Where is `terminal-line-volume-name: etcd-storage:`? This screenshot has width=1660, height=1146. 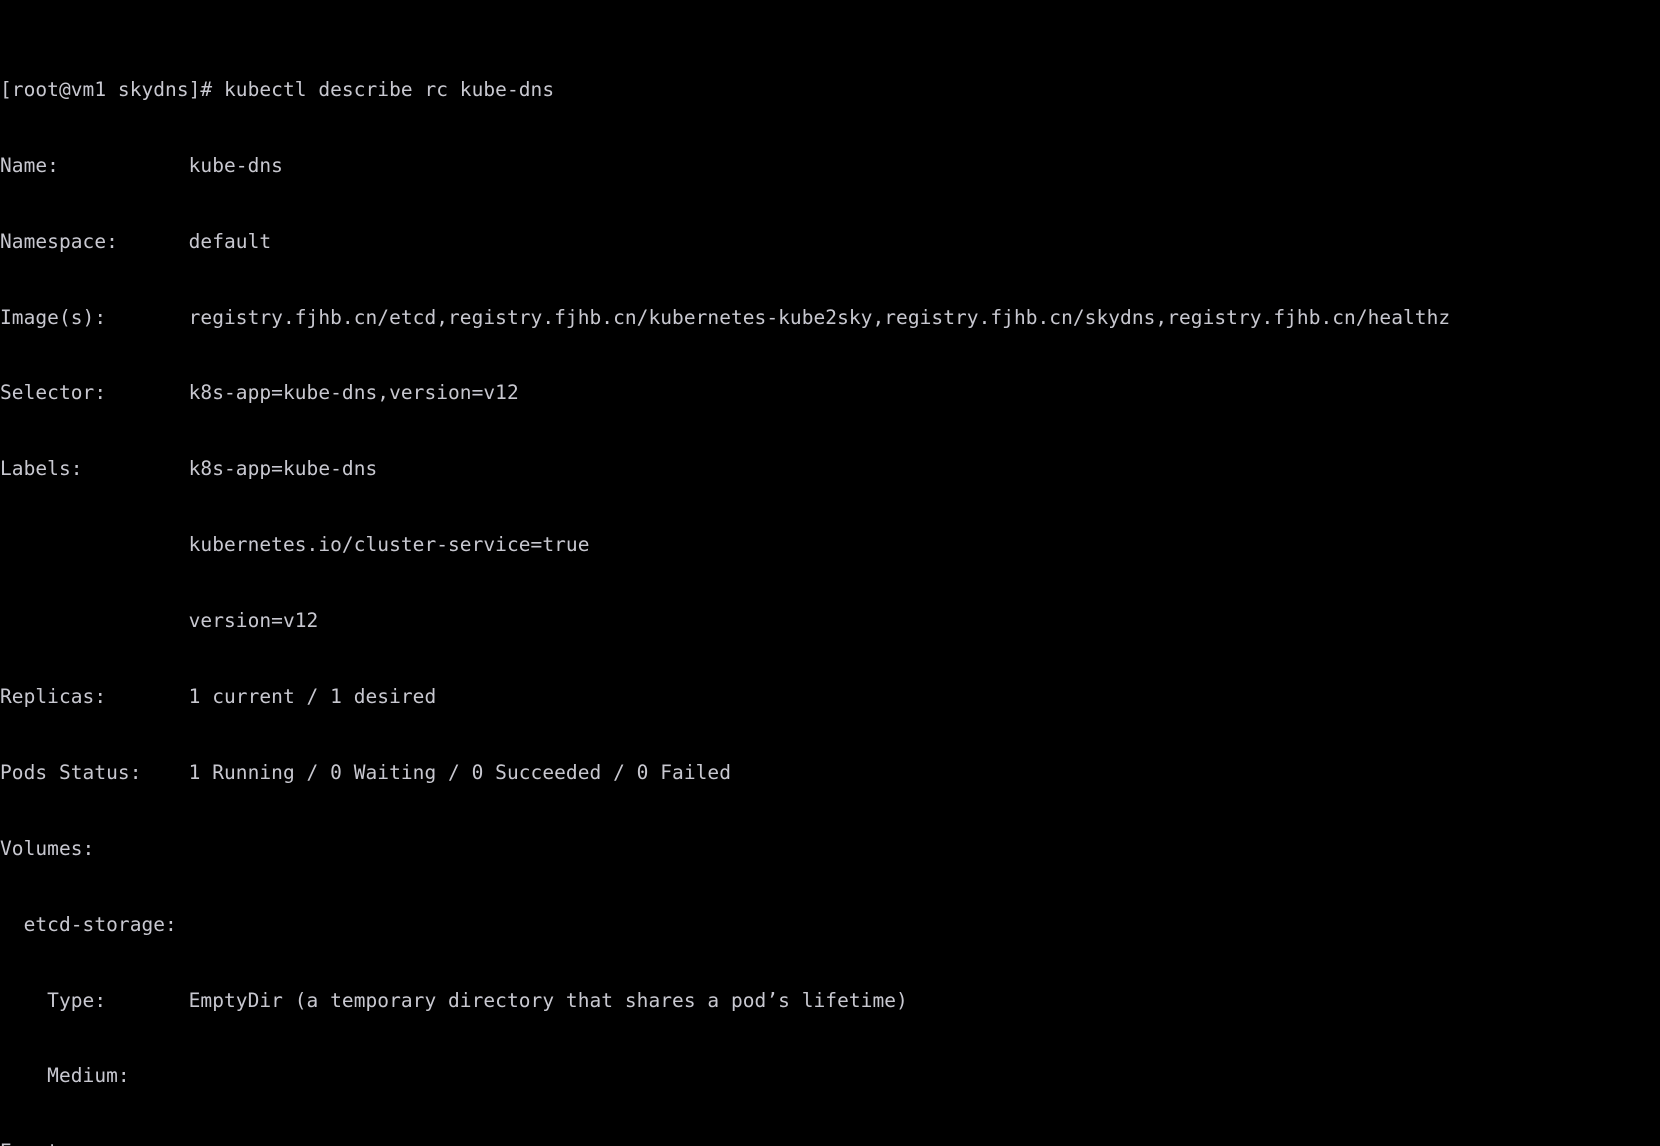
terminal-line-volume-name: etcd-storage: is located at coordinates (88, 924).